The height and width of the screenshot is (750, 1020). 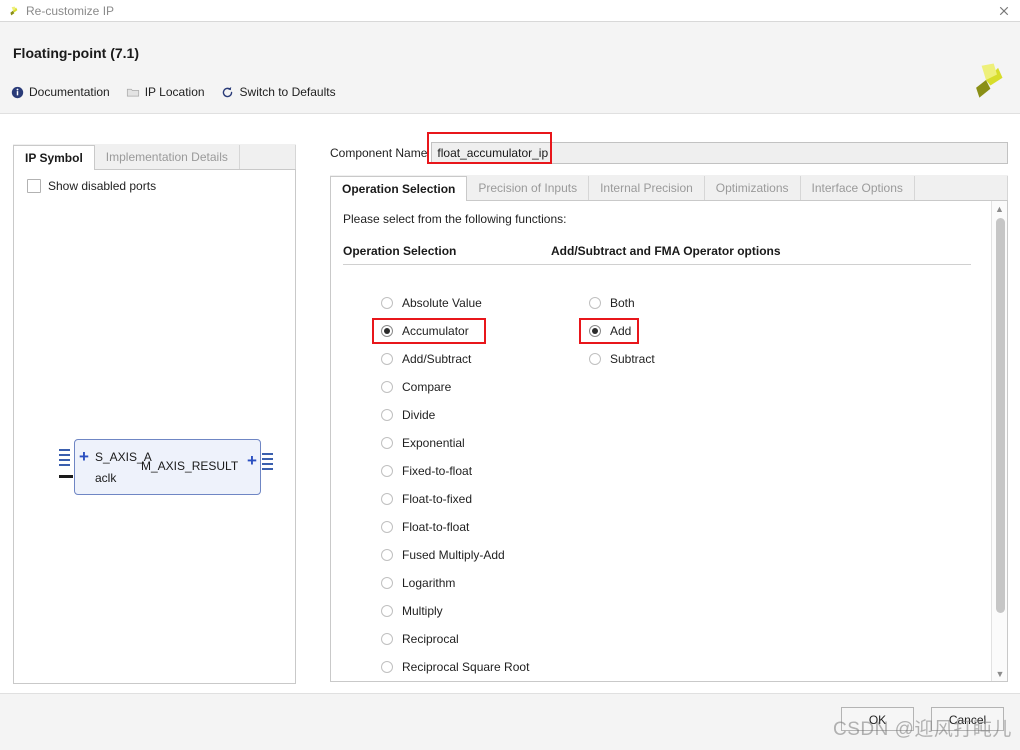 I want to click on switch-to-defaults-label: Switch to Defaults, so click(x=287, y=92).